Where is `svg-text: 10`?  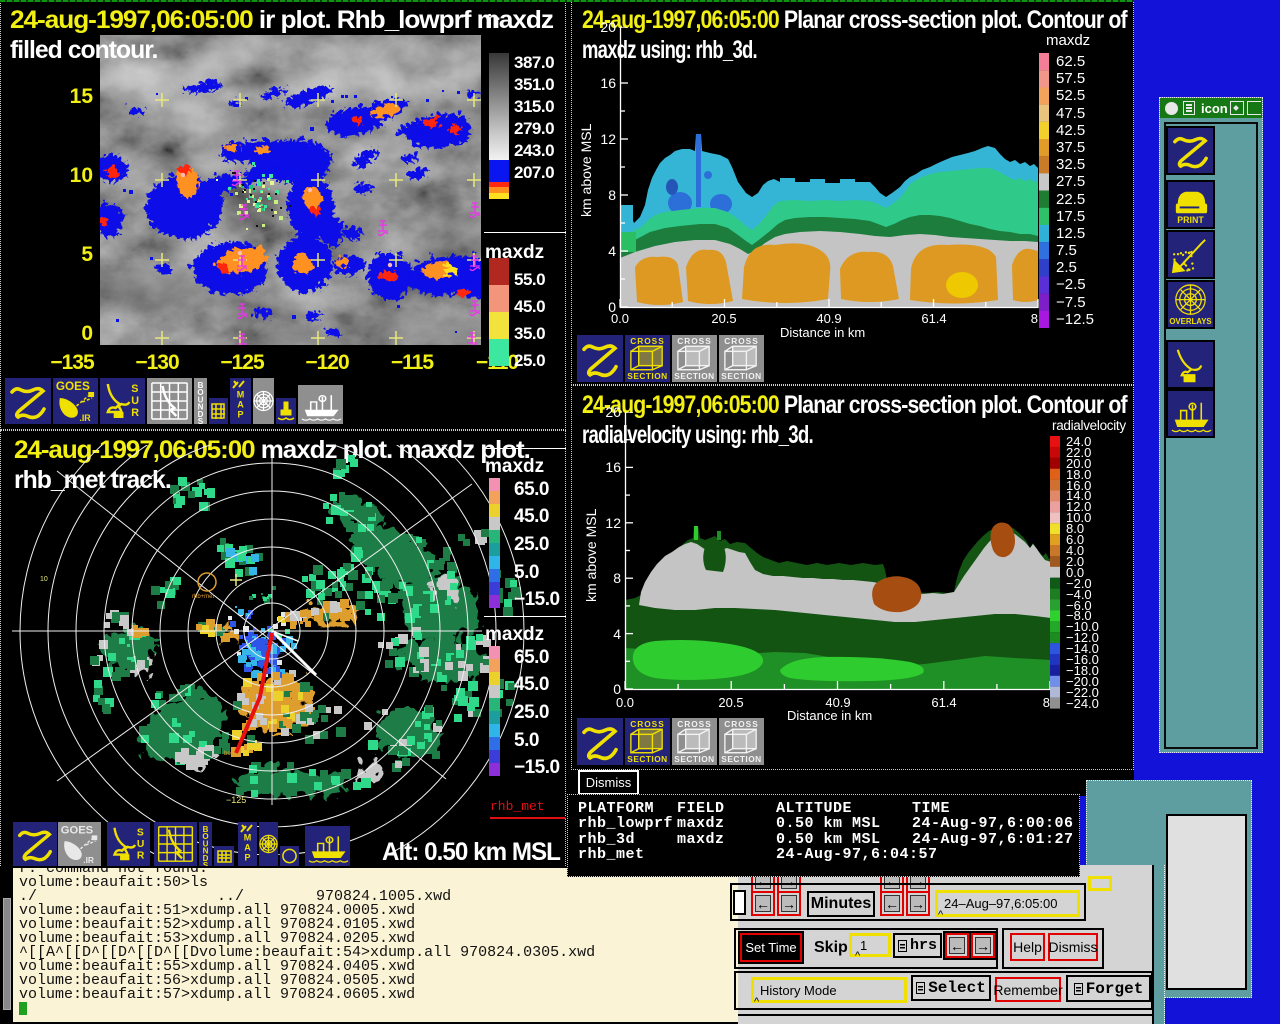
svg-text: 10 is located at coordinates (44, 579).